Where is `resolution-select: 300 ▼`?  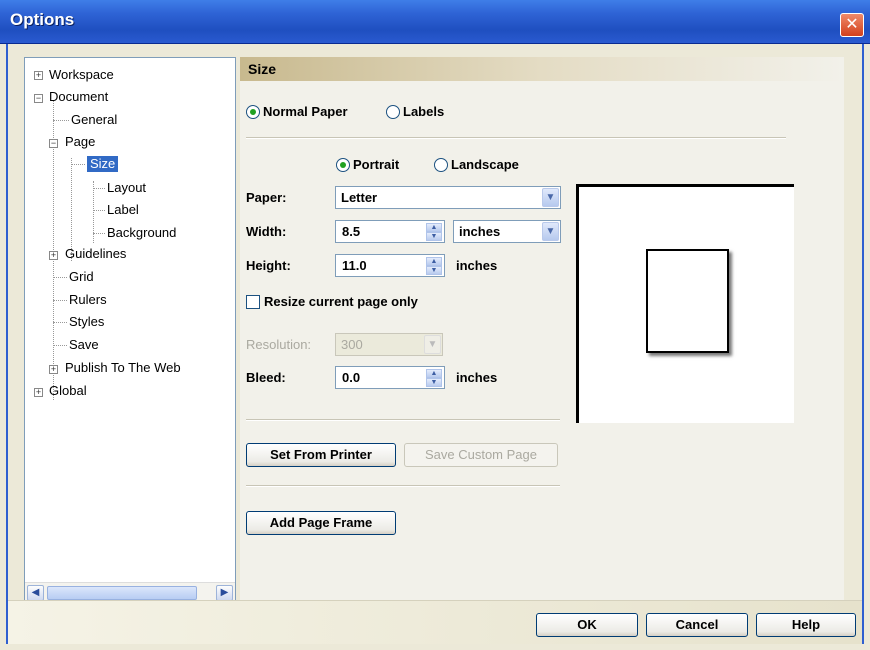
resolution-select: 300 ▼ is located at coordinates (389, 344).